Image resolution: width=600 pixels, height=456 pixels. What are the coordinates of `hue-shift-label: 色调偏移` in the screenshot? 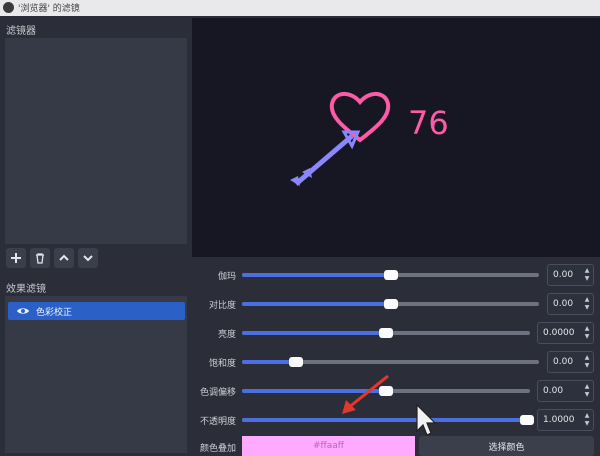 It's located at (217, 393).